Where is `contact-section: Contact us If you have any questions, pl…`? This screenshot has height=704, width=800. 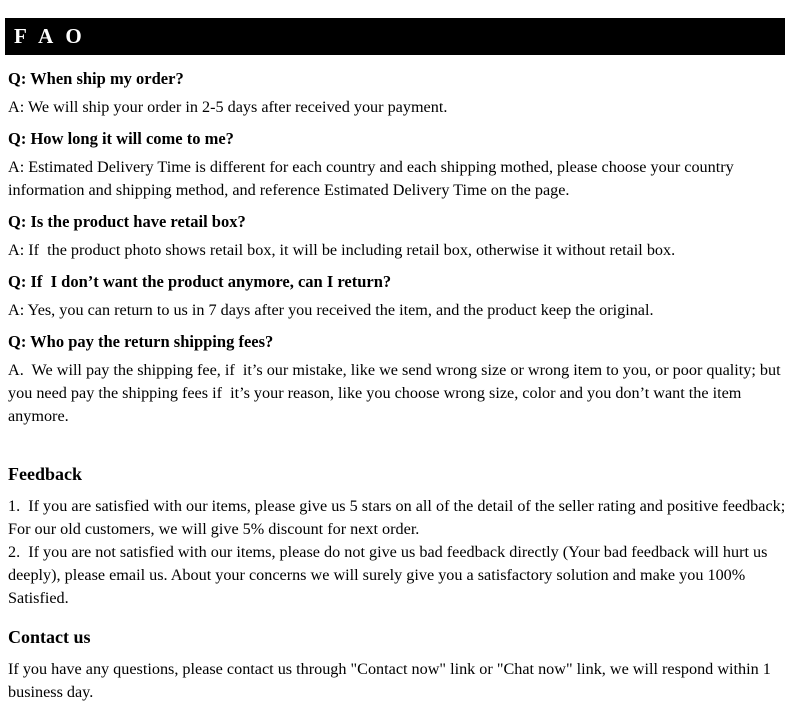 contact-section: Contact us If you have any questions, pl… is located at coordinates (400, 665).